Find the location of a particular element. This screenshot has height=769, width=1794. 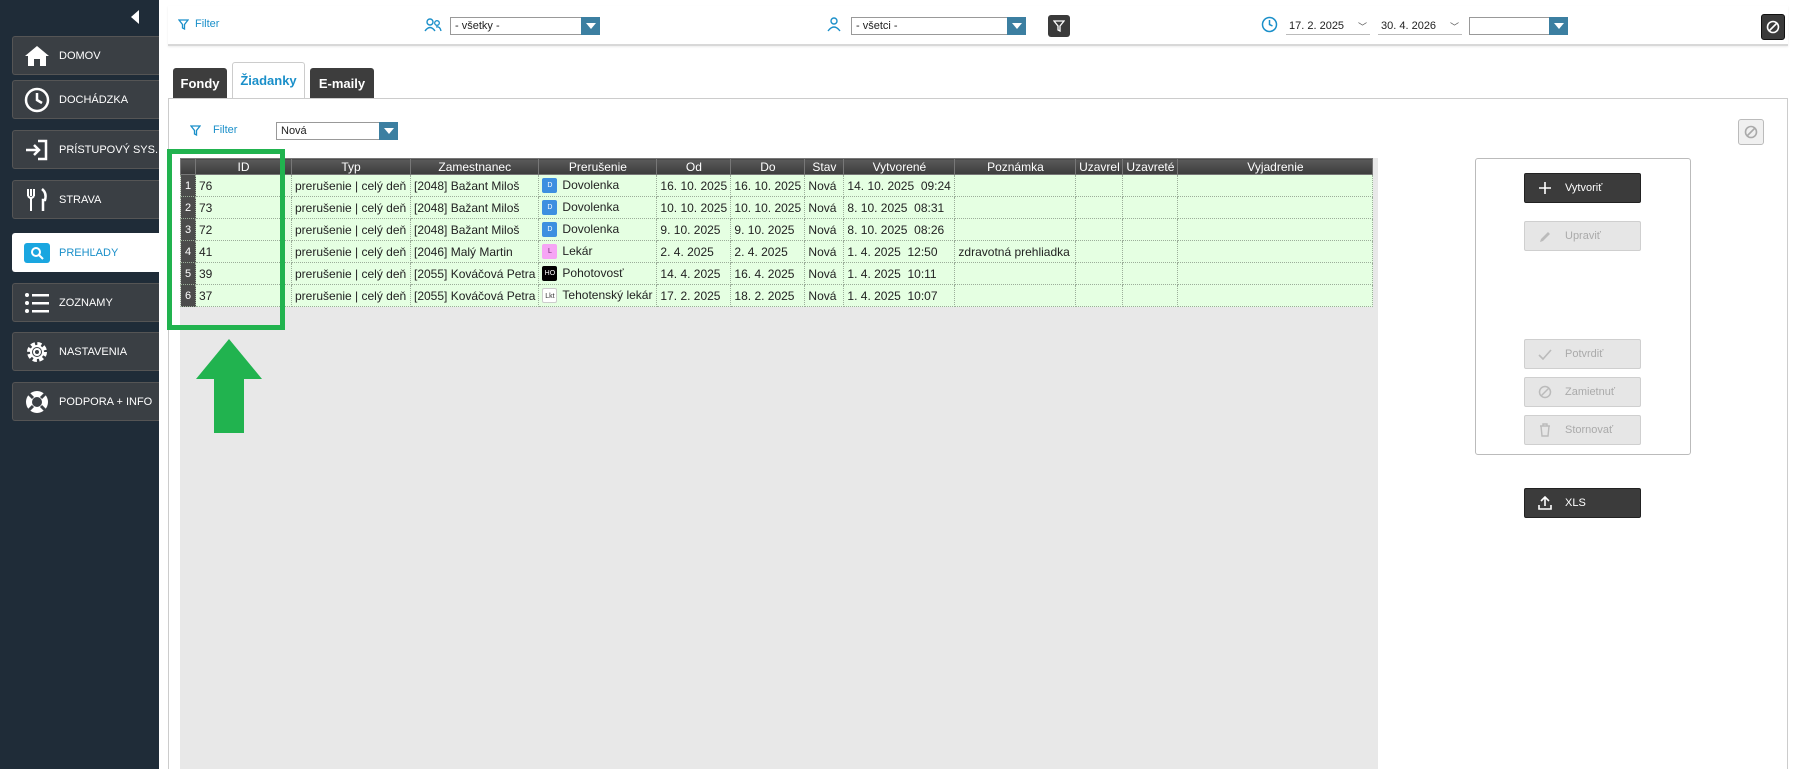

col-header-typ: Typ is located at coordinates (351, 166).